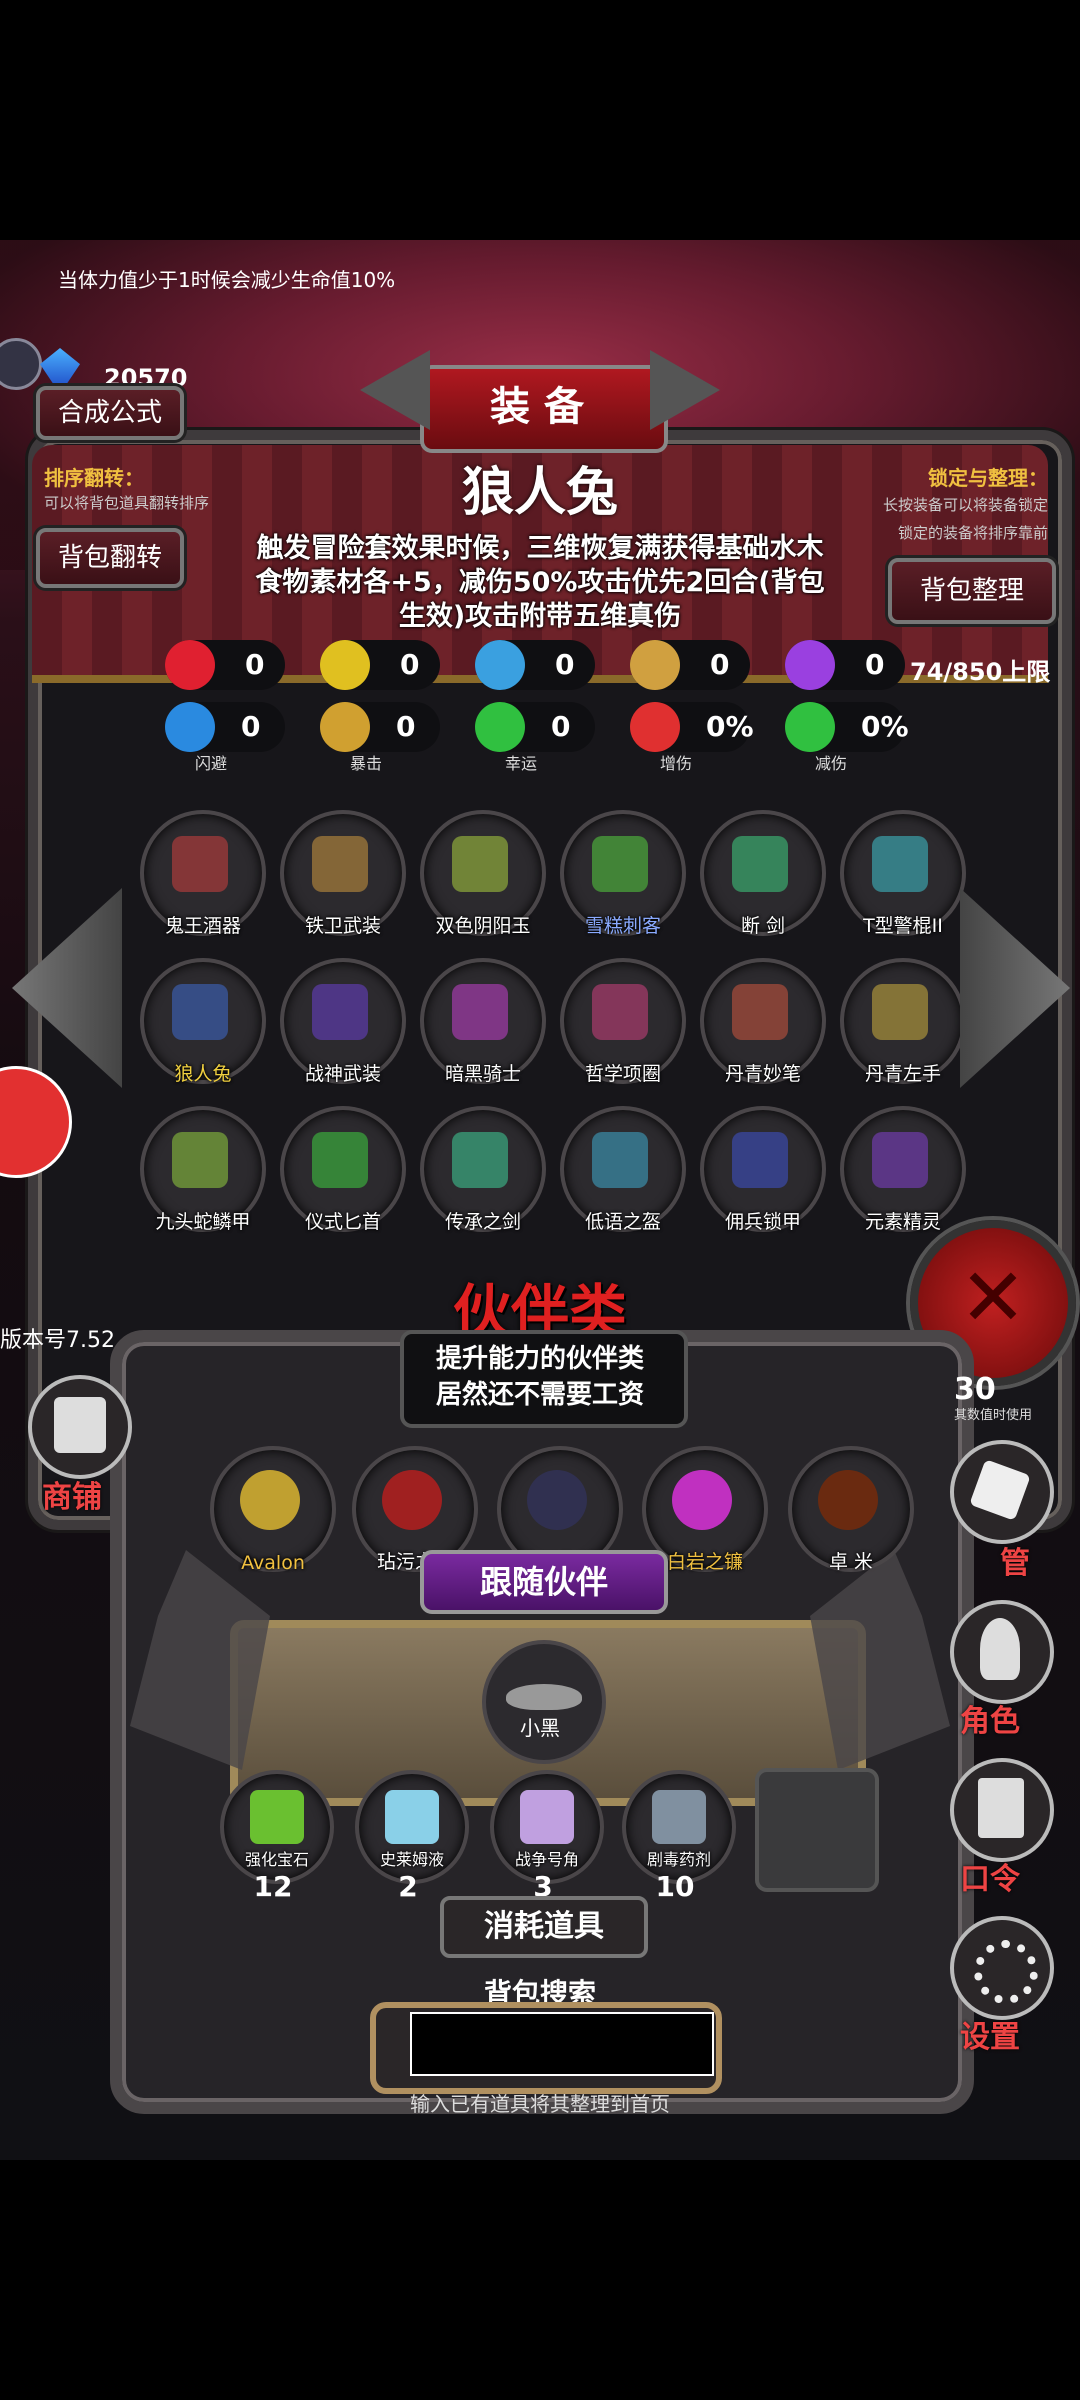  I want to click on consumable-slot: 强化宝石, so click(277, 1827).